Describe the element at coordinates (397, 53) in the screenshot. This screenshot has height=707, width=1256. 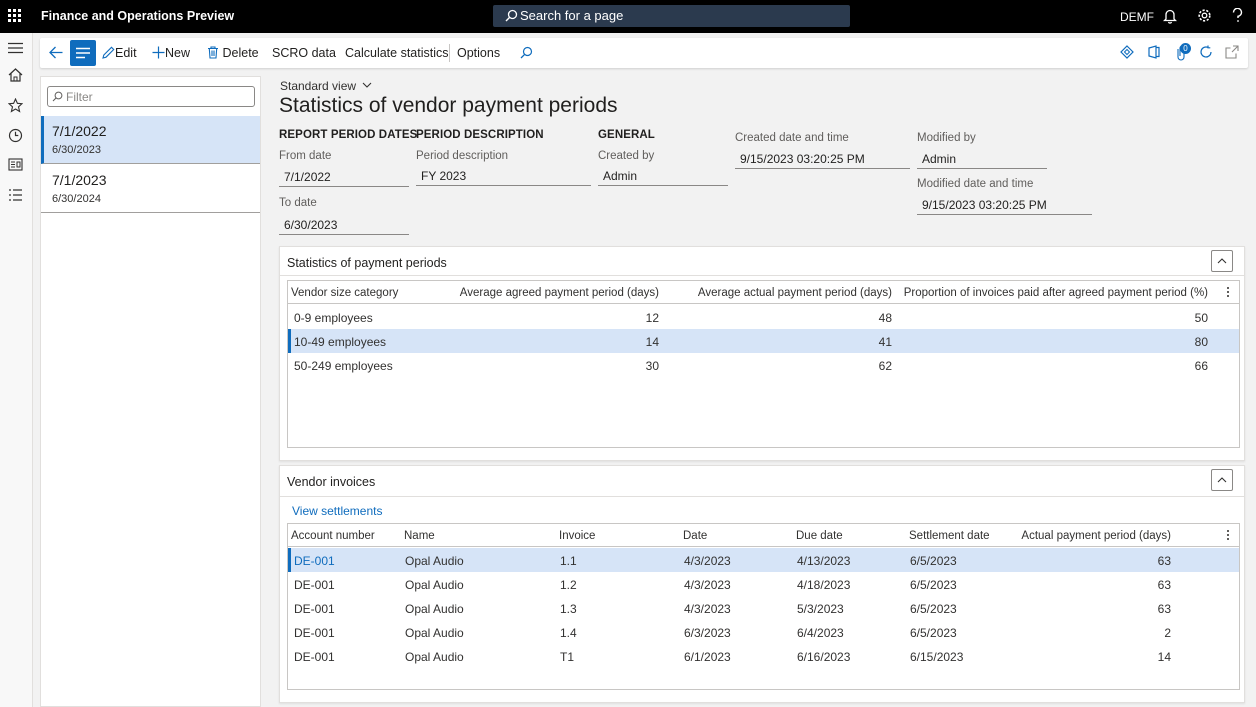
I see `calculate-statistics-button: Calculate statistics` at that location.